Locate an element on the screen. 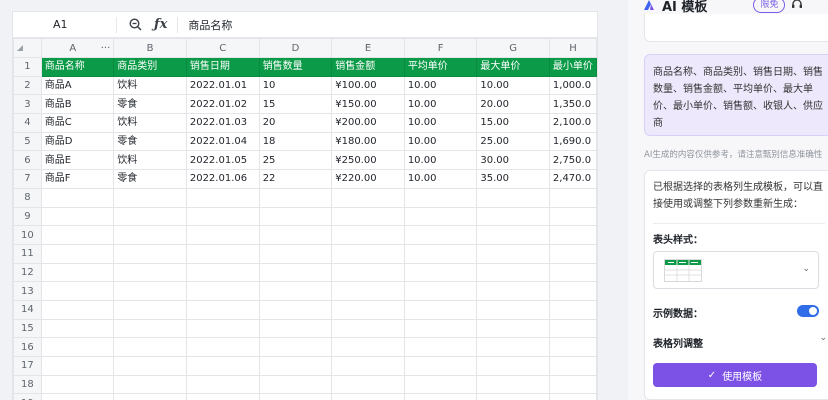  table-cell: 18 is located at coordinates (295, 141).